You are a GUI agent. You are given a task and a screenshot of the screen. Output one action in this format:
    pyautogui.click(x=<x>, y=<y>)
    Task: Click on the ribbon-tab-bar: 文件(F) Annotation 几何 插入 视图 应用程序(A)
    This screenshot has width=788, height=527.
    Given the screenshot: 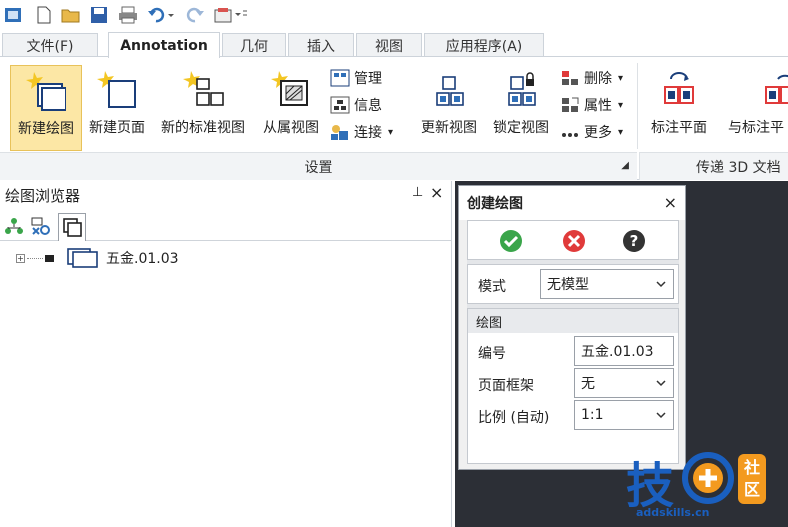 What is the action you would take?
    pyautogui.click(x=394, y=44)
    